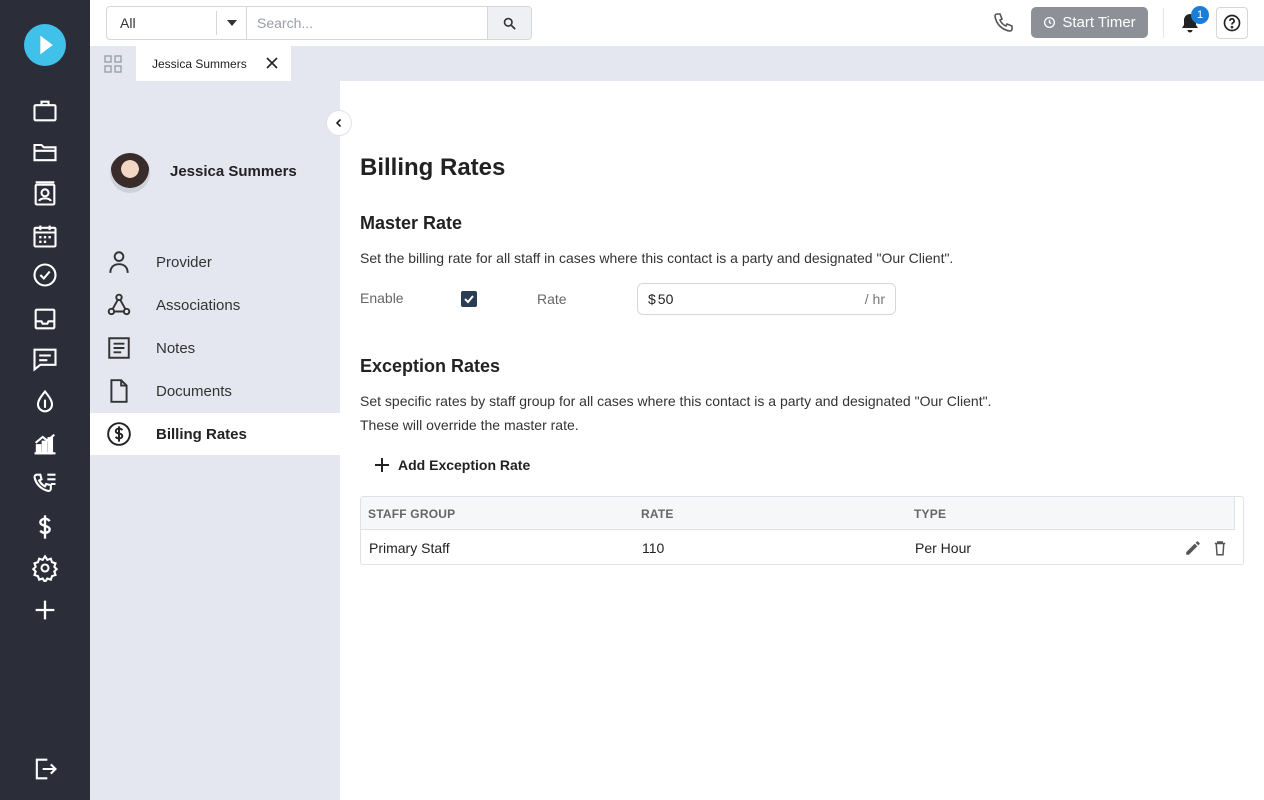  What do you see at coordinates (1004, 23) in the screenshot?
I see `phone-icon` at bounding box center [1004, 23].